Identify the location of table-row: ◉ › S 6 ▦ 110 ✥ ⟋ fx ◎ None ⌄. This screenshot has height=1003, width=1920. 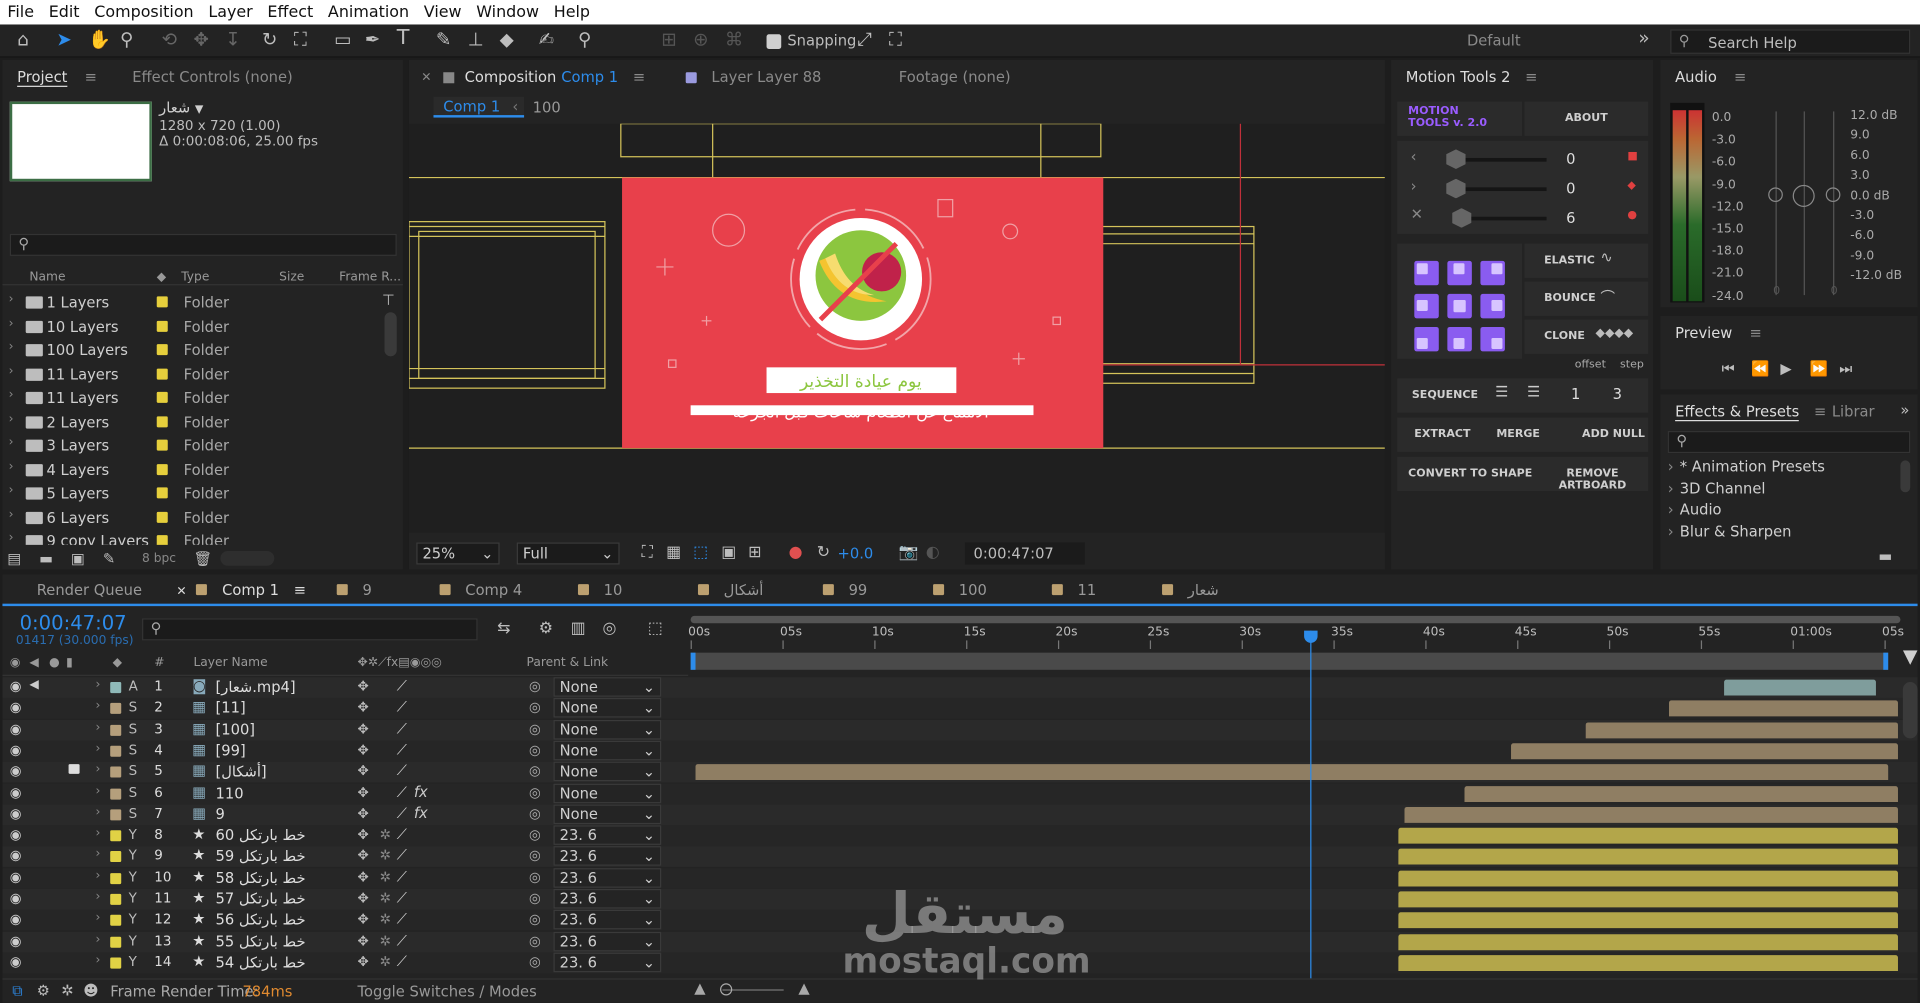
(960, 793).